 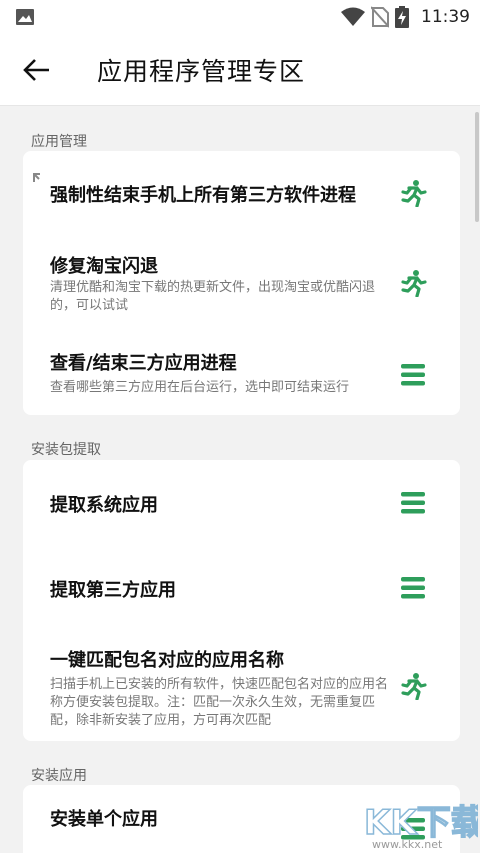 What do you see at coordinates (402, 17) in the screenshot?
I see `battery-charging-icon` at bounding box center [402, 17].